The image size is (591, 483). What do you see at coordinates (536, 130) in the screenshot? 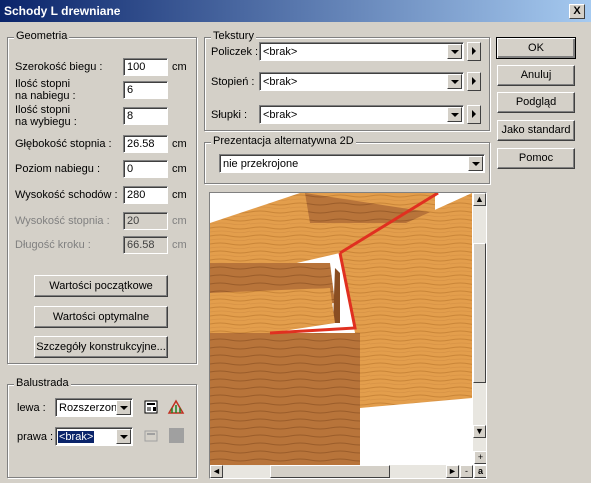
I see `set-as-standard-button: Jako standard` at bounding box center [536, 130].